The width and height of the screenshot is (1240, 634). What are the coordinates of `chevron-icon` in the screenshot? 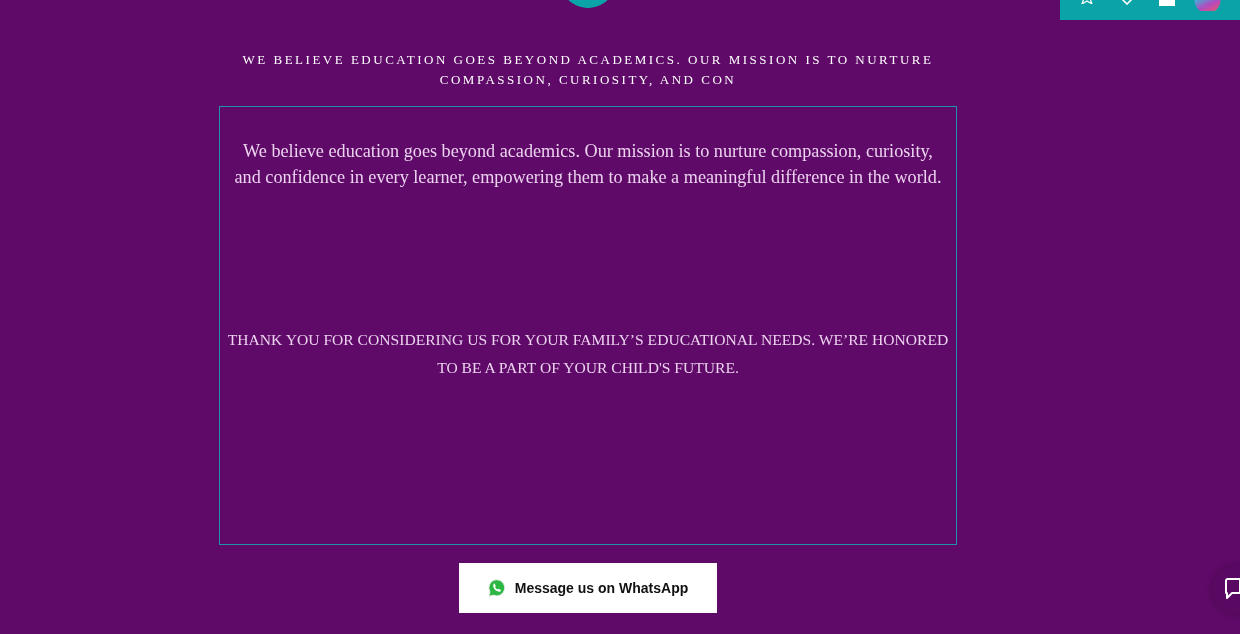 It's located at (1127, 2).